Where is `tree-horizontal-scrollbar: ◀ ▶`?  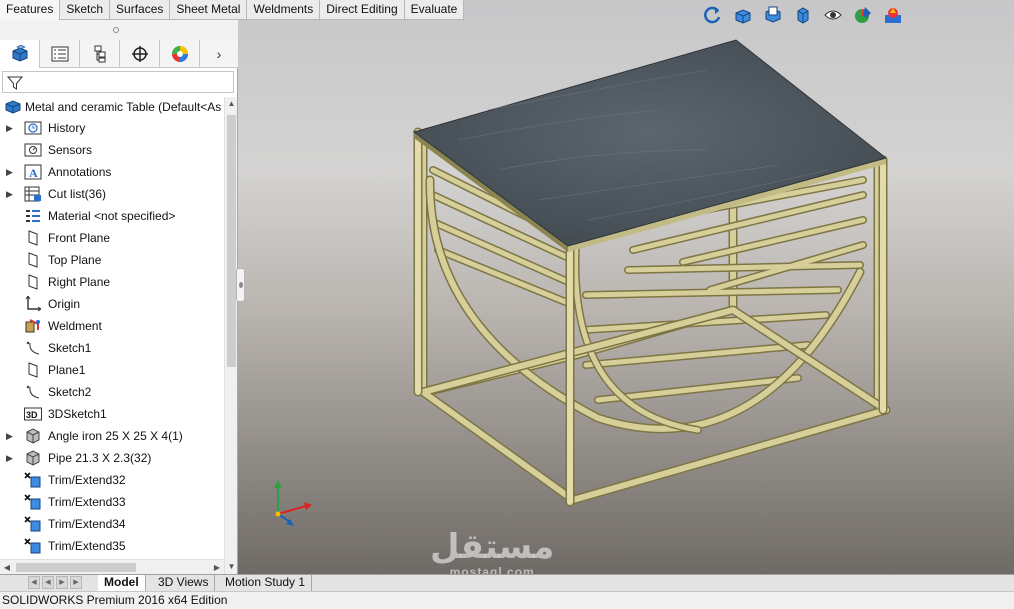
tree-horizontal-scrollbar: ◀ ▶ is located at coordinates (112, 566).